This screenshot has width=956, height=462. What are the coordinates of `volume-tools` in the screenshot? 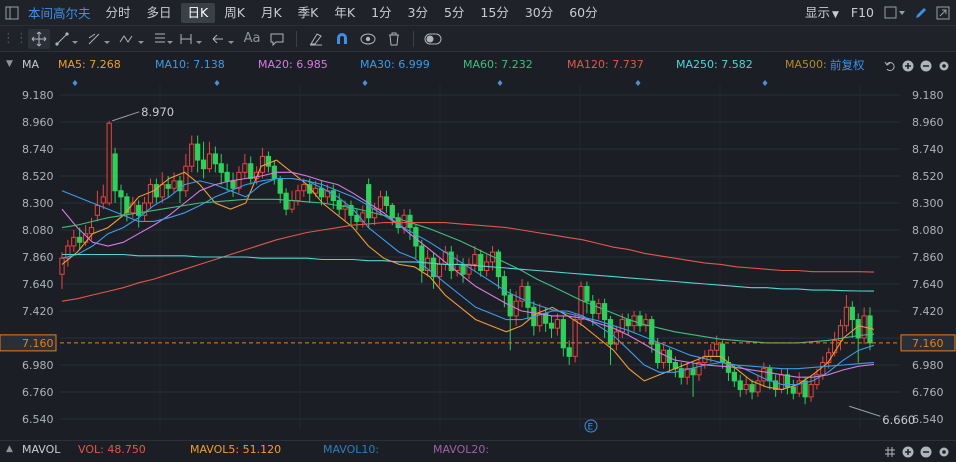 It's located at (917, 452).